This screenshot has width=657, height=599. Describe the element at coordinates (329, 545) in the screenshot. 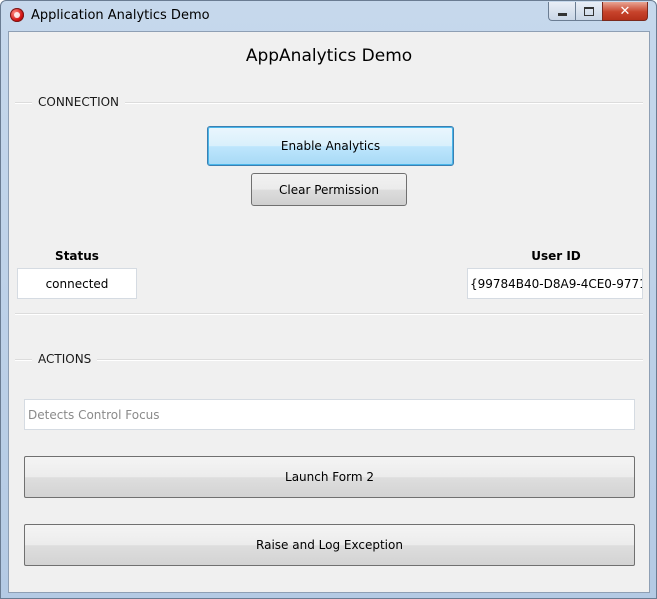

I see `raise-log-exception-button: Raise and Log Exception` at that location.